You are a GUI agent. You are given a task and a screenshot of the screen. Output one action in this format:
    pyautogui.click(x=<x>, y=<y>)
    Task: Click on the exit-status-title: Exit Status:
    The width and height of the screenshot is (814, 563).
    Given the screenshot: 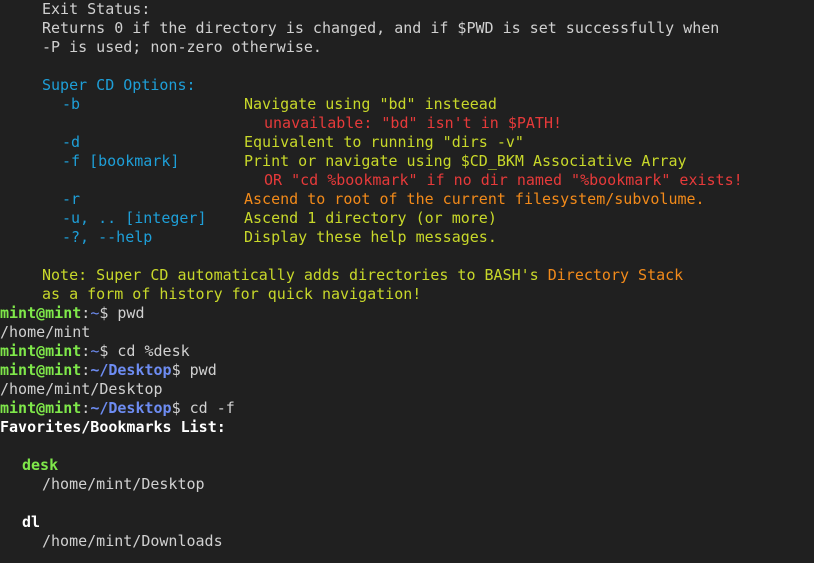 What is the action you would take?
    pyautogui.click(x=96, y=9)
    